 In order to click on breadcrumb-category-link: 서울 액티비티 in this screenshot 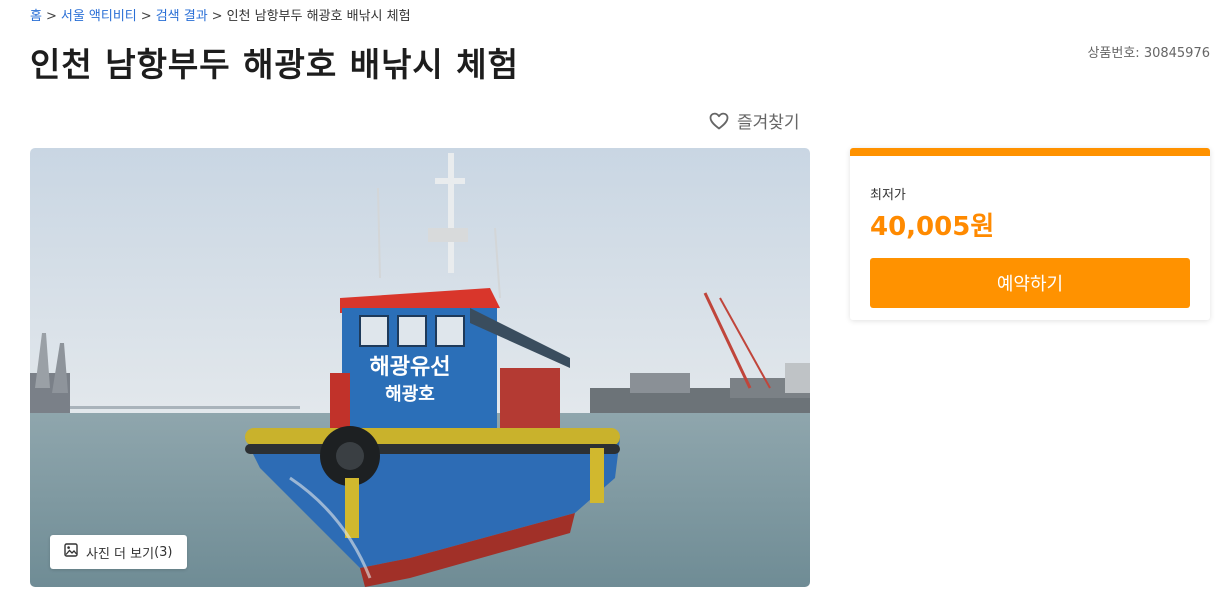, I will do `click(99, 16)`.